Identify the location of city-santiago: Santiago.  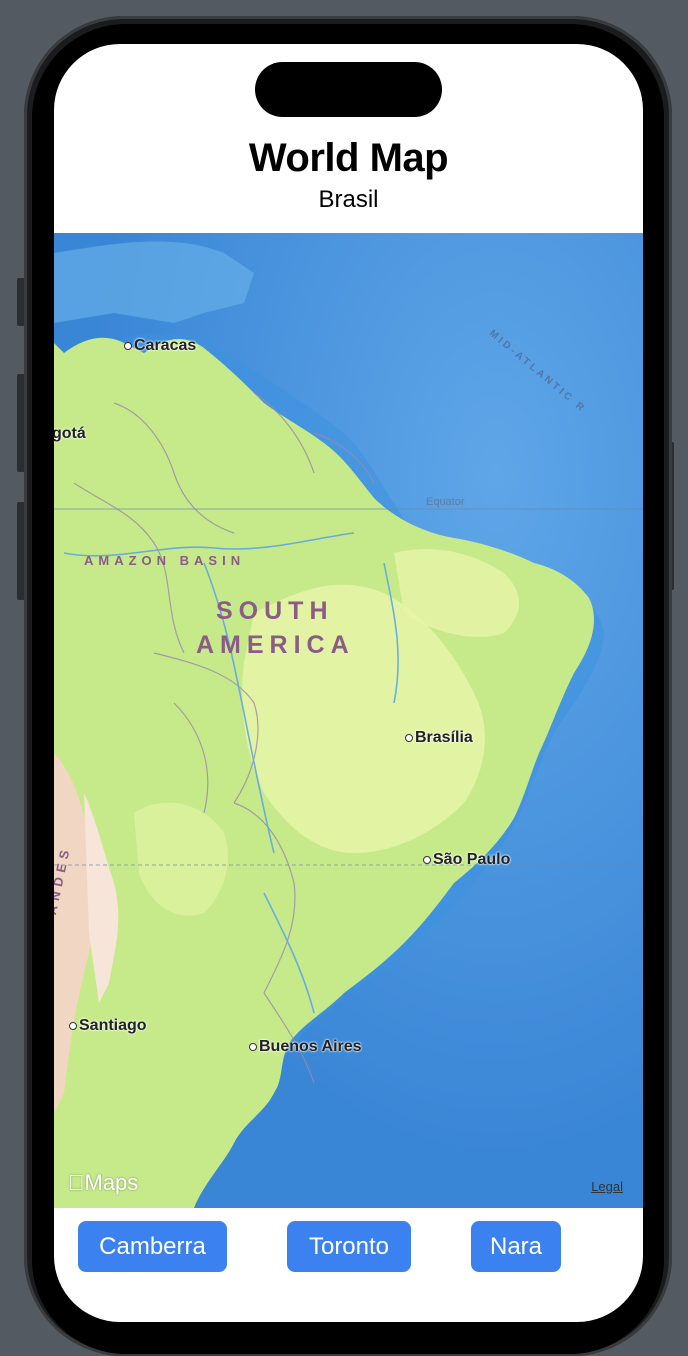
(108, 1026).